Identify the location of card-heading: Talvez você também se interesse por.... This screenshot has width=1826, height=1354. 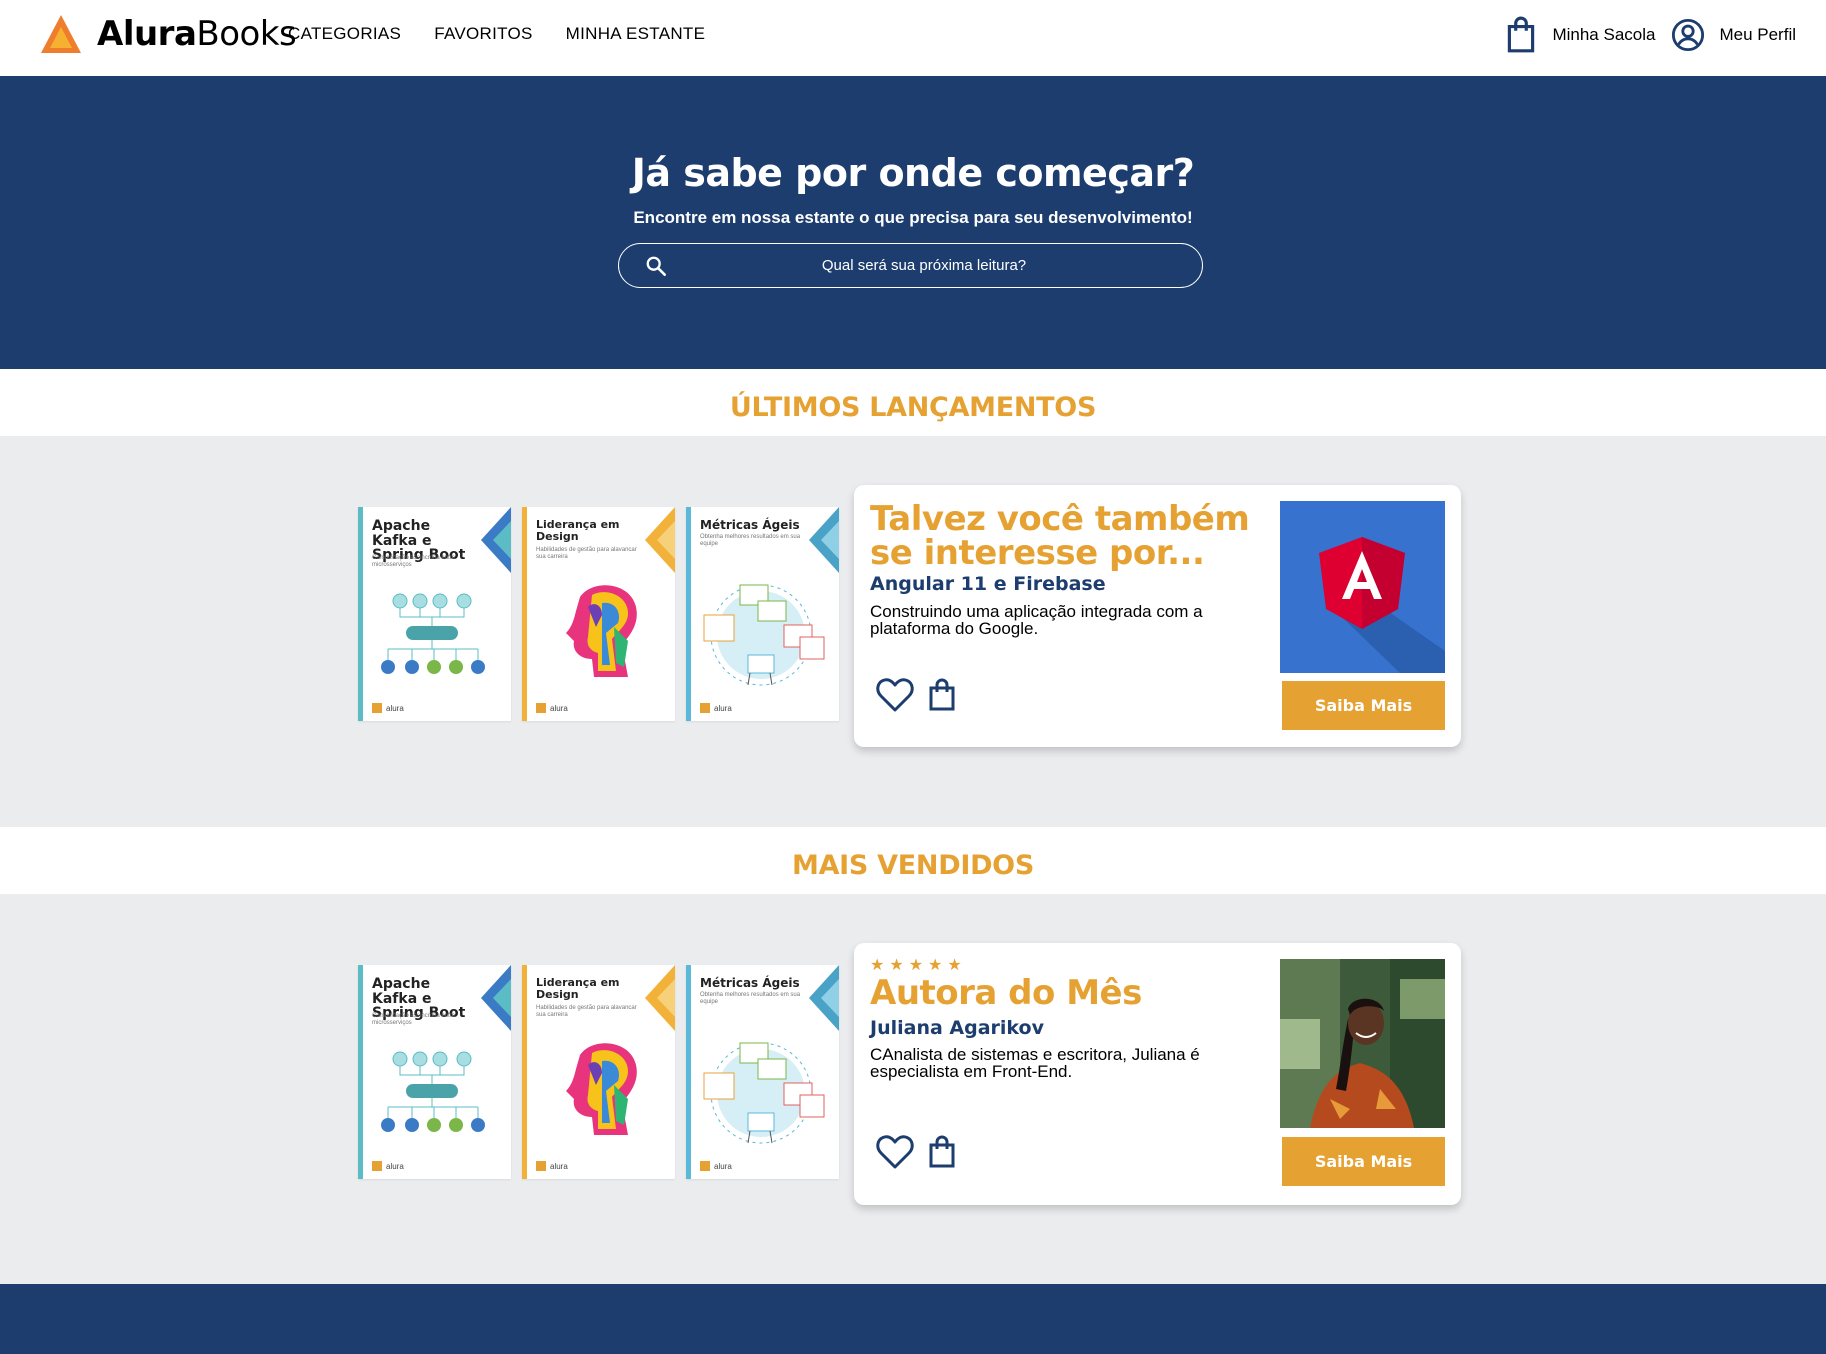
(1060, 536).